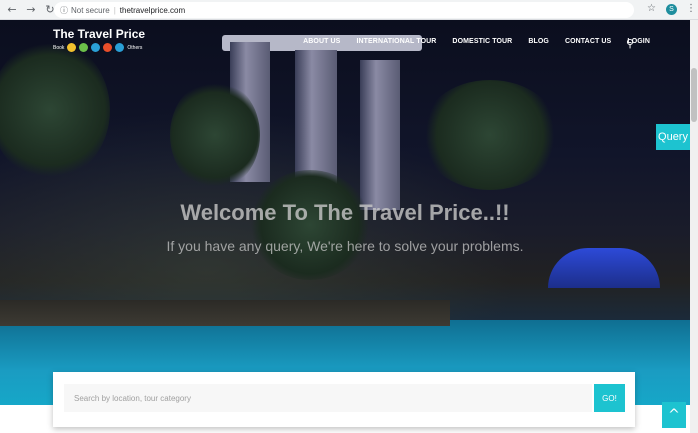 The height and width of the screenshot is (433, 698). Describe the element at coordinates (225, 313) in the screenshot. I see `deck-decoration` at that location.